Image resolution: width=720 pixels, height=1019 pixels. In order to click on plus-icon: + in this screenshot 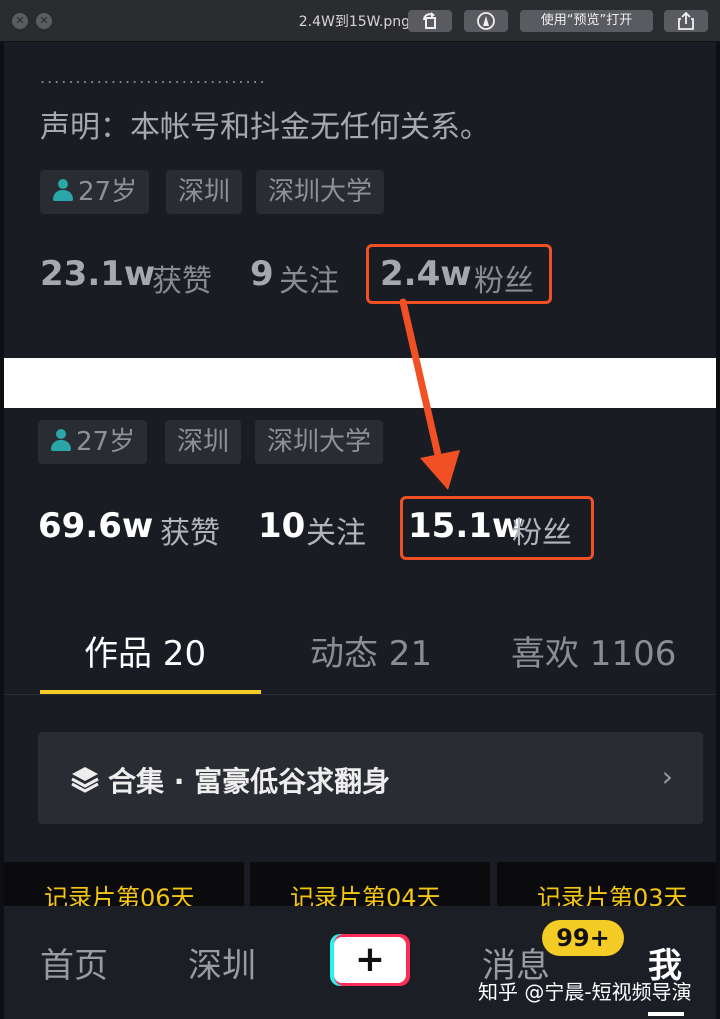, I will do `click(370, 960)`.